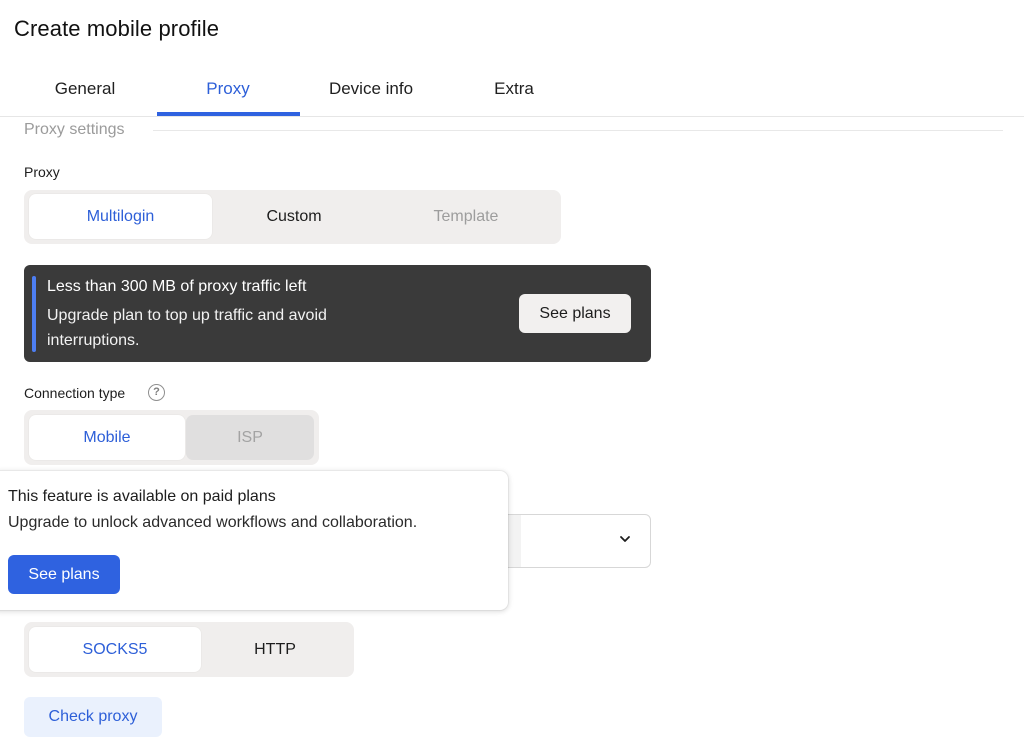 The image size is (1024, 754). I want to click on proxy-option-template: Template, so click(466, 216).